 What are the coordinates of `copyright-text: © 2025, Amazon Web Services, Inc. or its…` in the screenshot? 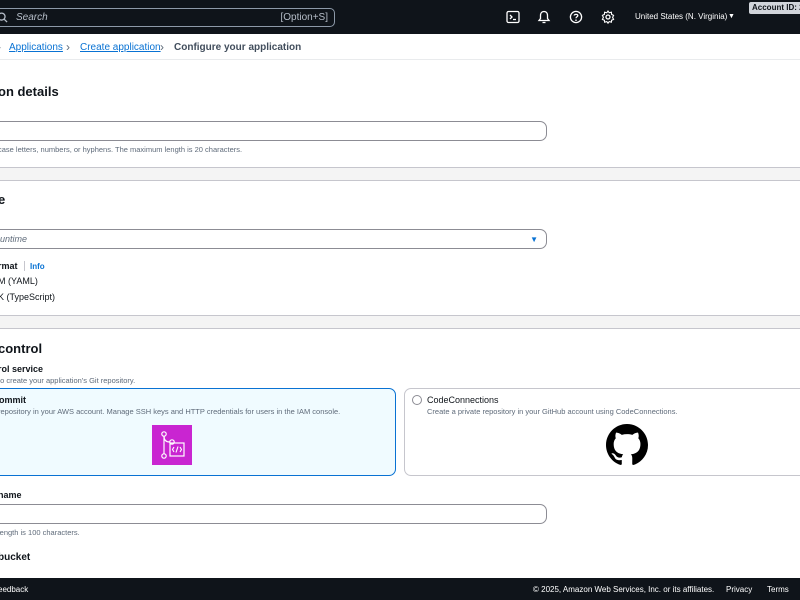 It's located at (624, 589).